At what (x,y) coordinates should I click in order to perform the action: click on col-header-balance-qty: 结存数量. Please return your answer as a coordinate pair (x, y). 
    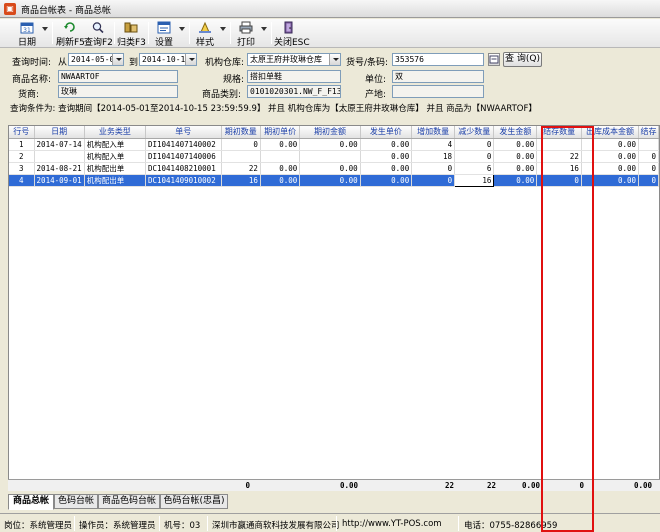
    Looking at the image, I should click on (559, 132).